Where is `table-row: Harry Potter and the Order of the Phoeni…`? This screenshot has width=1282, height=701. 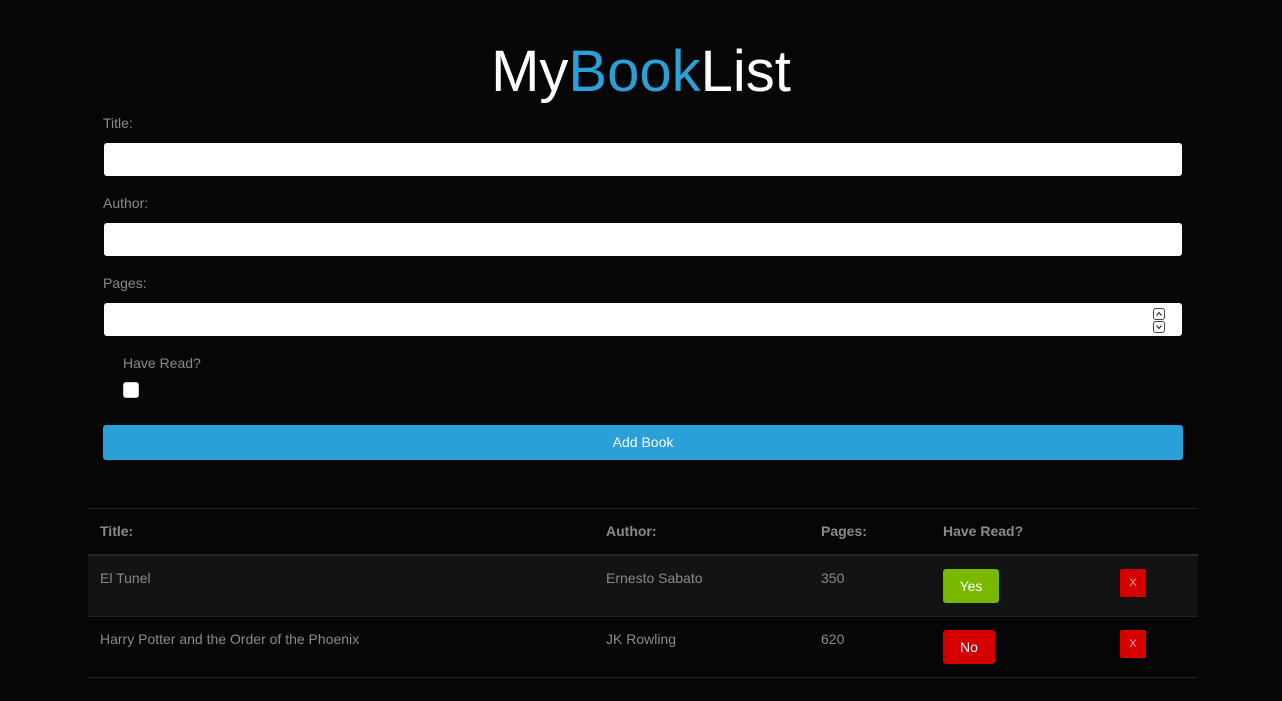 table-row: Harry Potter and the Order of the Phoeni… is located at coordinates (643, 647).